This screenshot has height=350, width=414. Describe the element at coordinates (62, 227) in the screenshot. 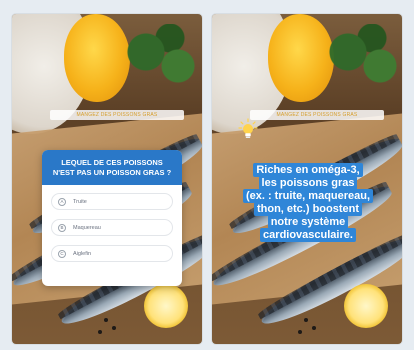

I see `answer-letter: B` at that location.